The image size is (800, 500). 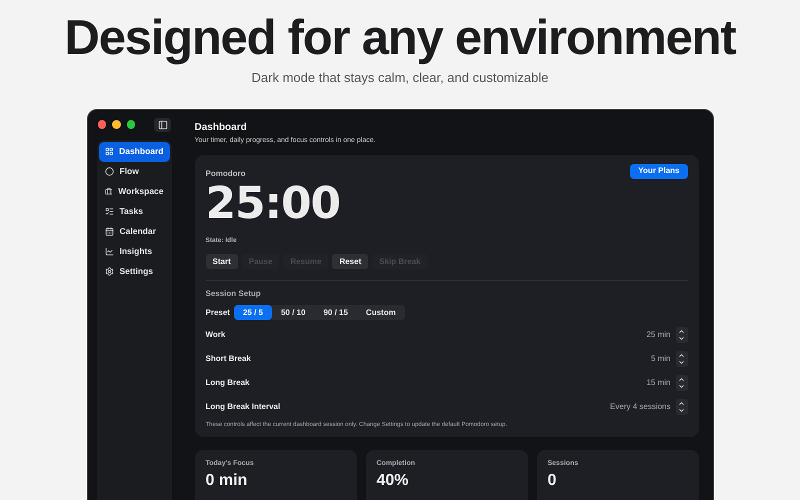 I want to click on grid-icon, so click(x=109, y=151).